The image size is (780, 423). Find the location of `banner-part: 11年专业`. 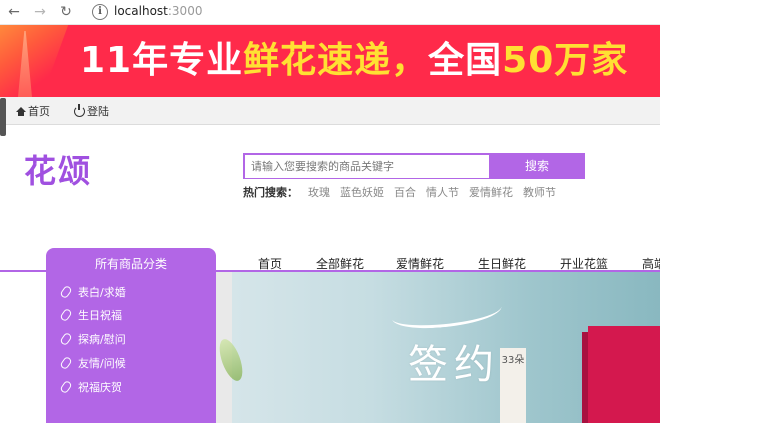

banner-part: 11年专业 is located at coordinates (162, 60).